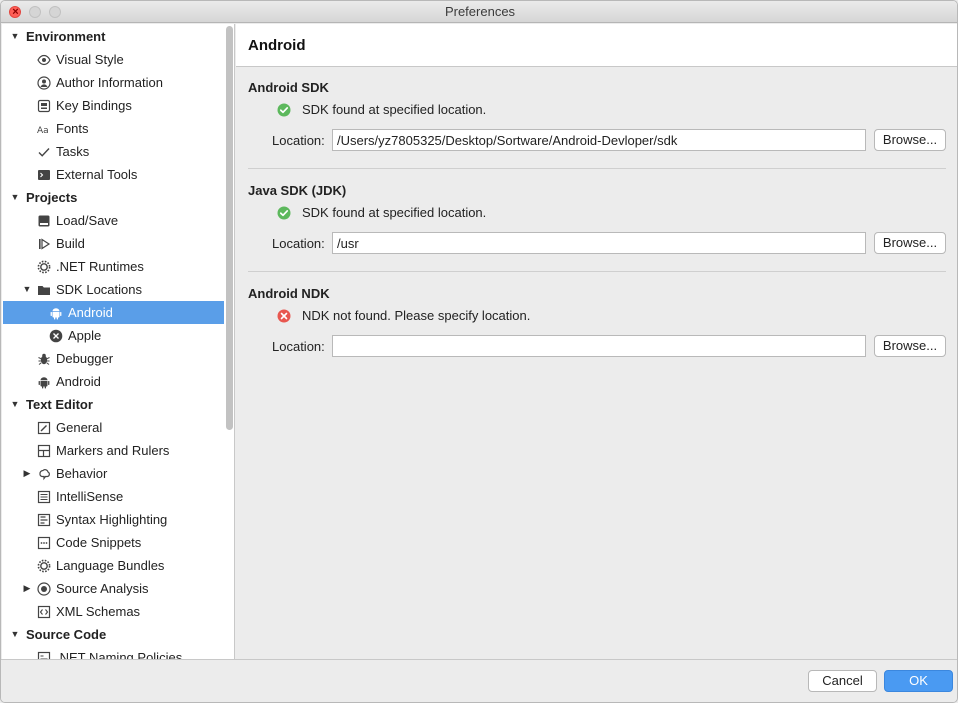 This screenshot has height=703, width=958. I want to click on folder-icon, so click(44, 290).